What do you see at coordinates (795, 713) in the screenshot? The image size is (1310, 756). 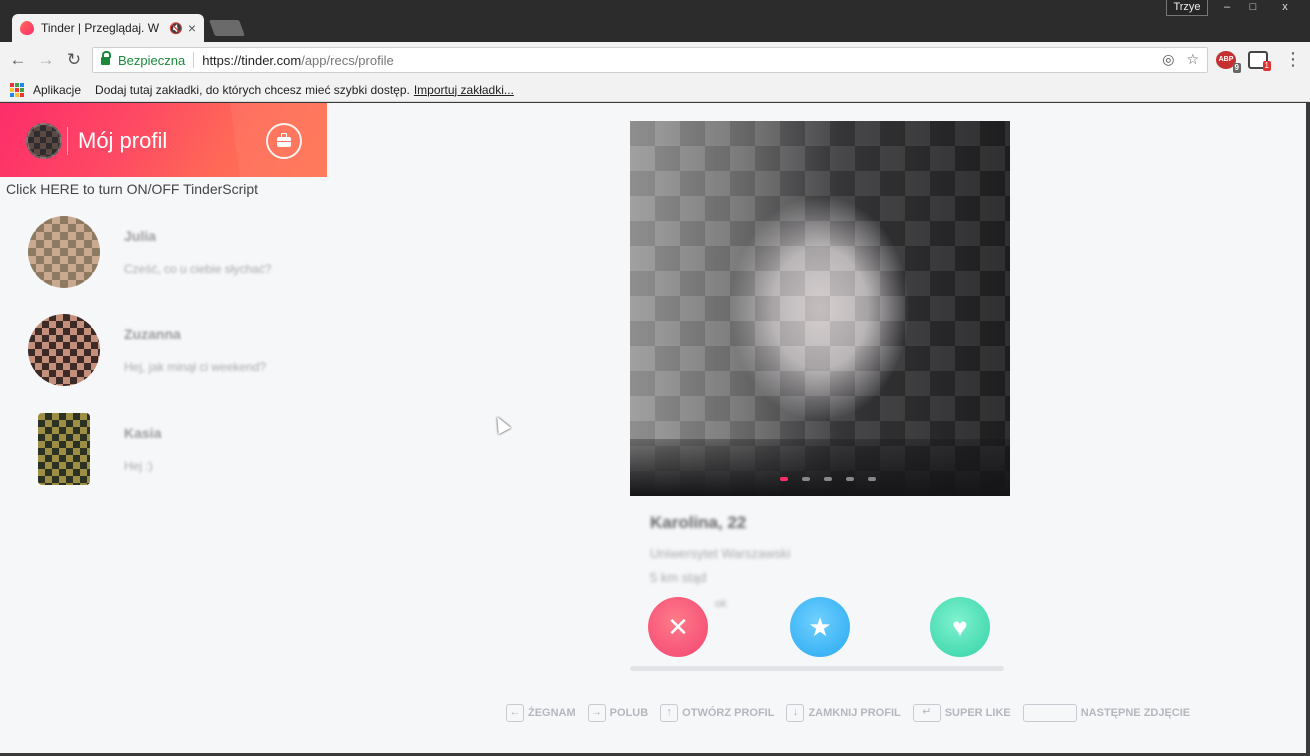 I see `arrow-down-key-icon: ↓` at bounding box center [795, 713].